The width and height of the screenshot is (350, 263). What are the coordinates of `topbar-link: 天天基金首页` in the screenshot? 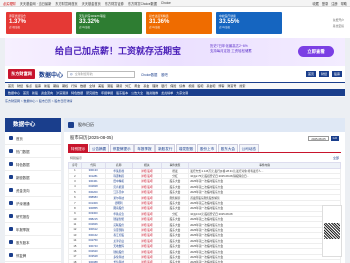 It's located at (91, 3).